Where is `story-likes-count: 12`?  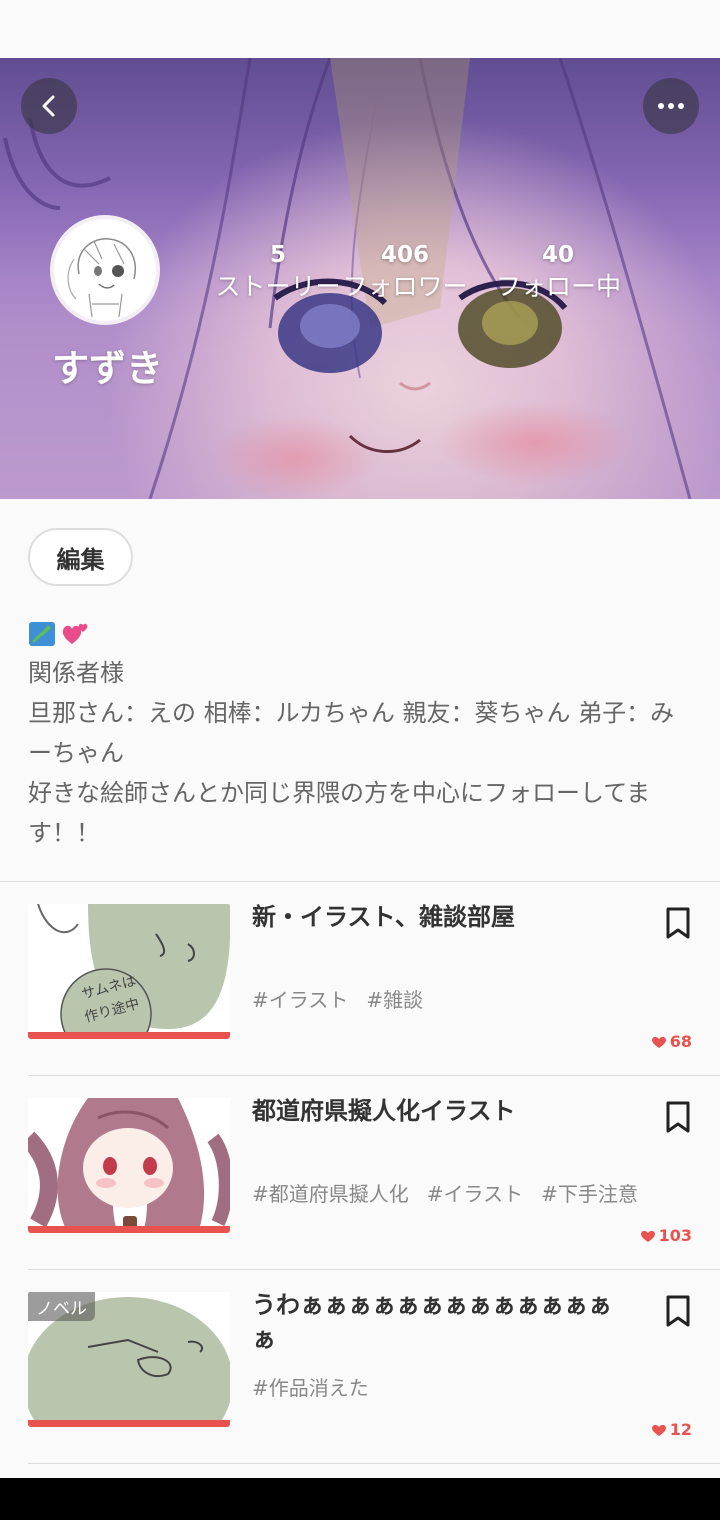
story-likes-count: 12 is located at coordinates (680, 1429).